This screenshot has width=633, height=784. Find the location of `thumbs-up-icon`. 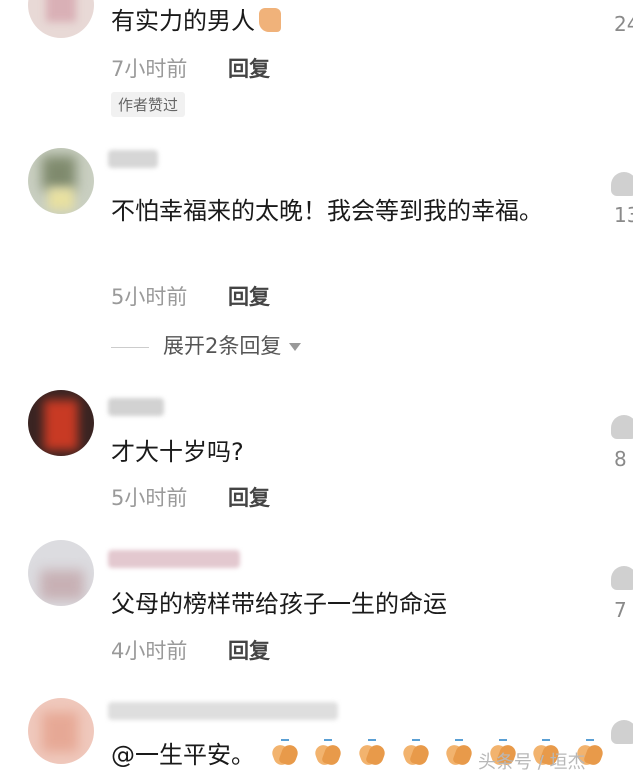

thumbs-up-icon is located at coordinates (270, 20).